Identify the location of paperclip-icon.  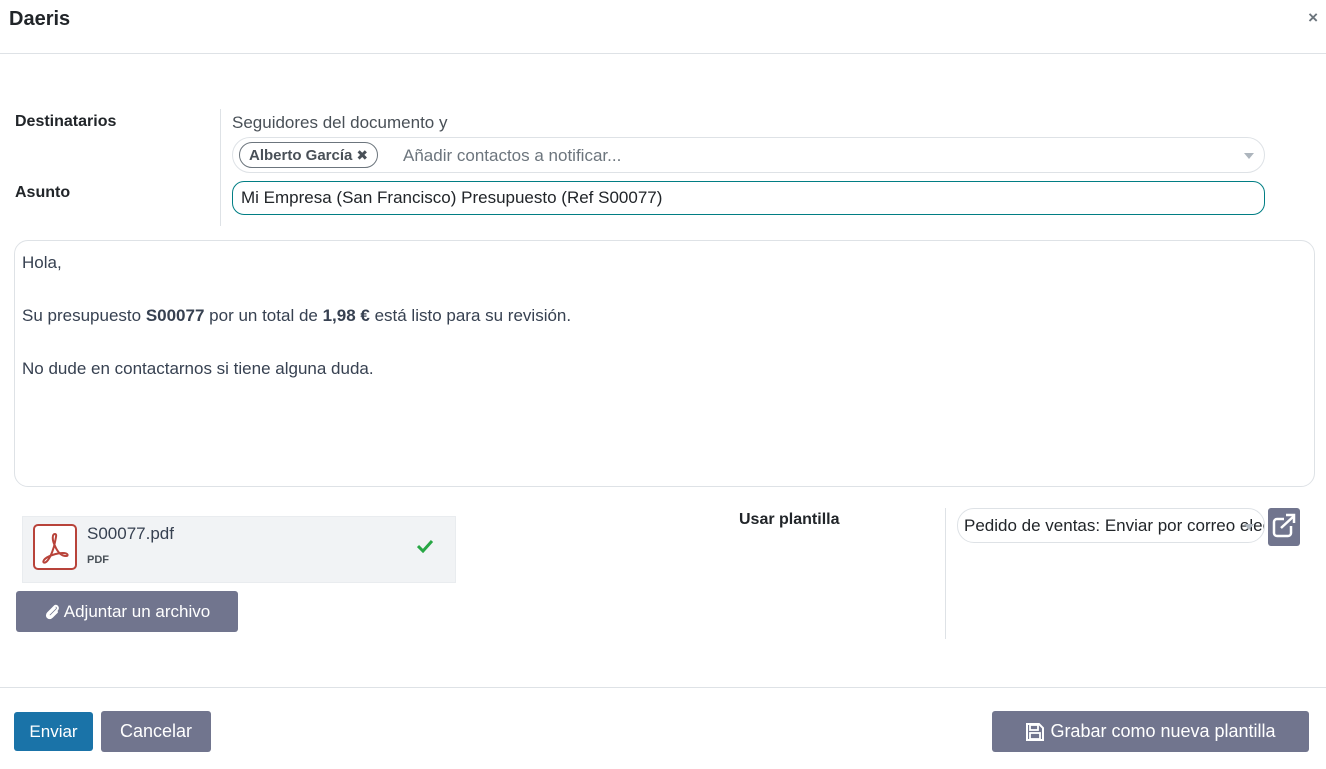
(52, 612).